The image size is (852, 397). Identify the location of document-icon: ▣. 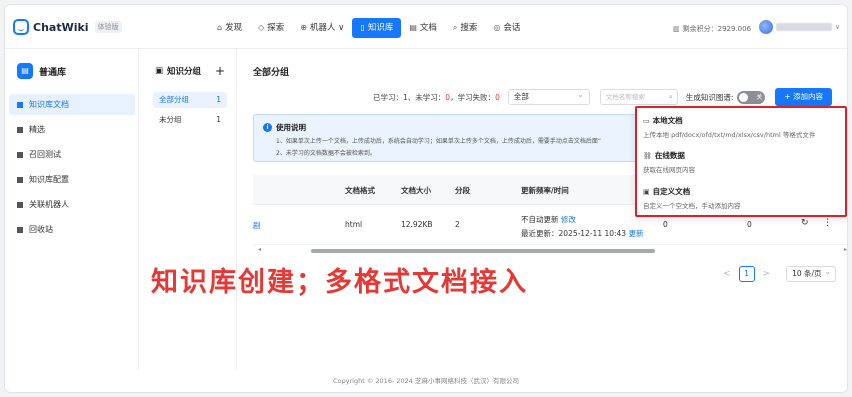
(646, 191).